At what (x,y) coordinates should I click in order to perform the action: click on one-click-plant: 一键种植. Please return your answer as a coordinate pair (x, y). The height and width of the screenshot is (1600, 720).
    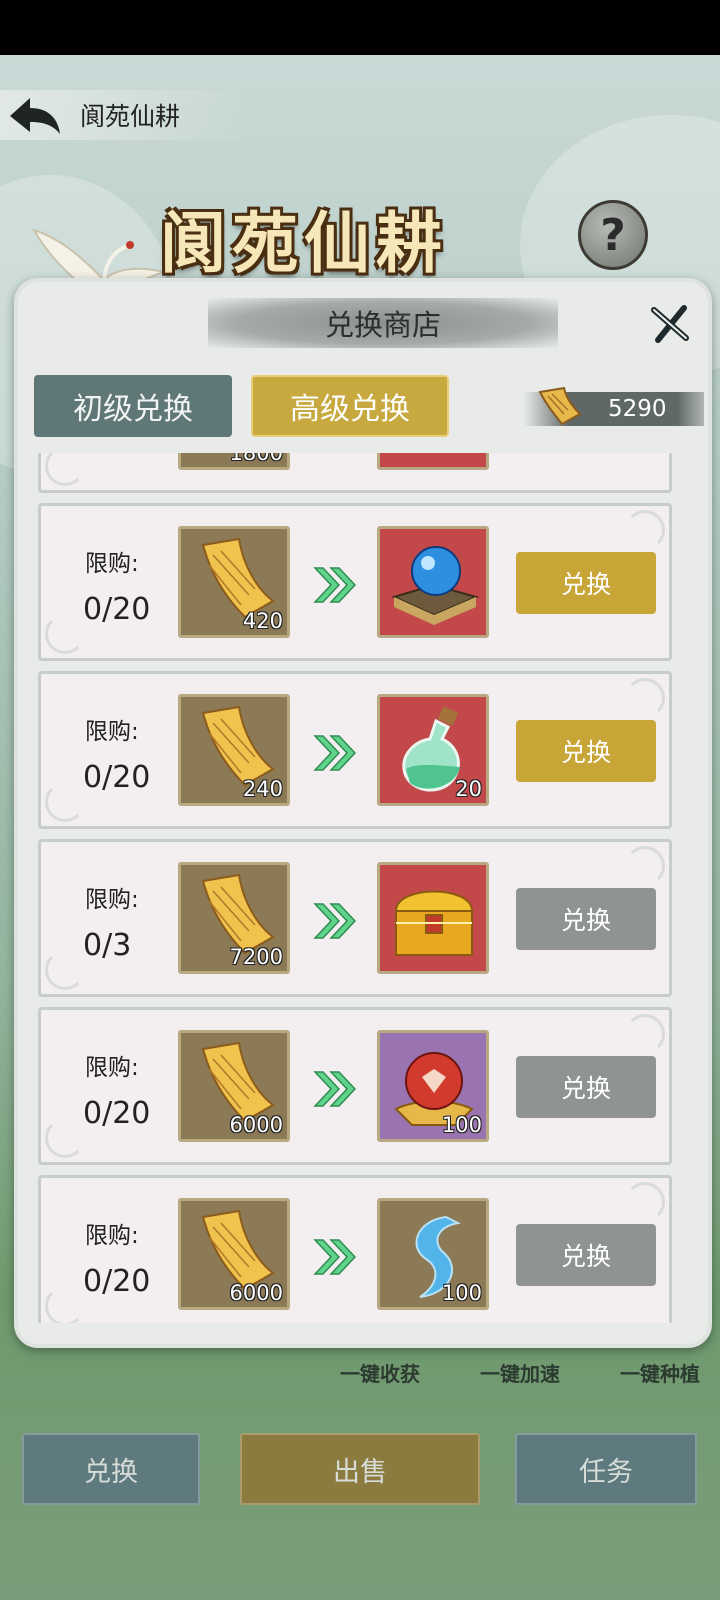
    Looking at the image, I should click on (660, 1372).